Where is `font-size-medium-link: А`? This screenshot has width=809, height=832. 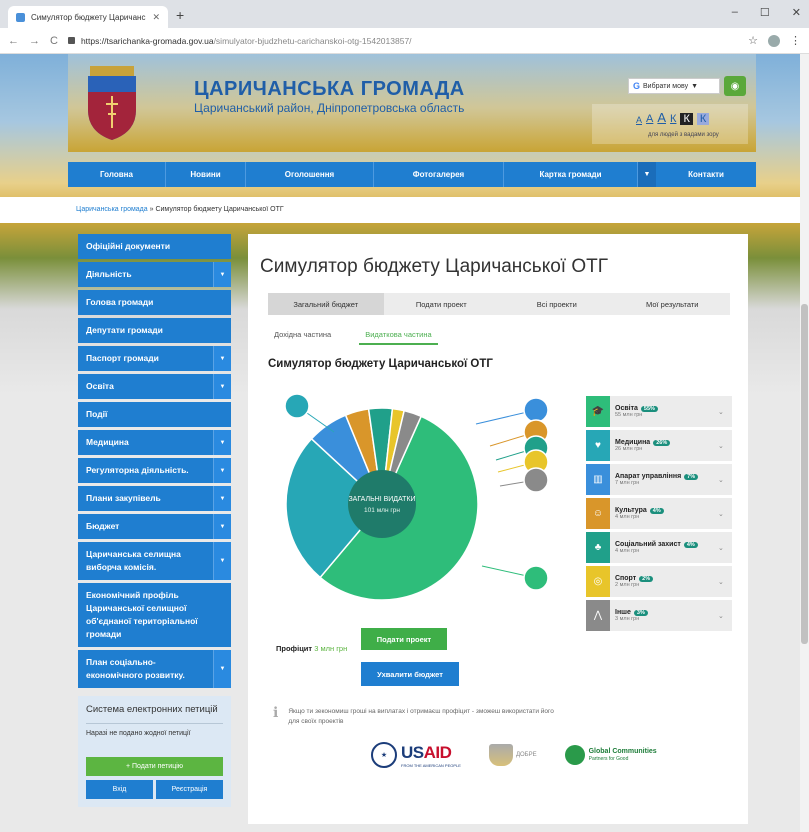
font-size-medium-link: А is located at coordinates (649, 119).